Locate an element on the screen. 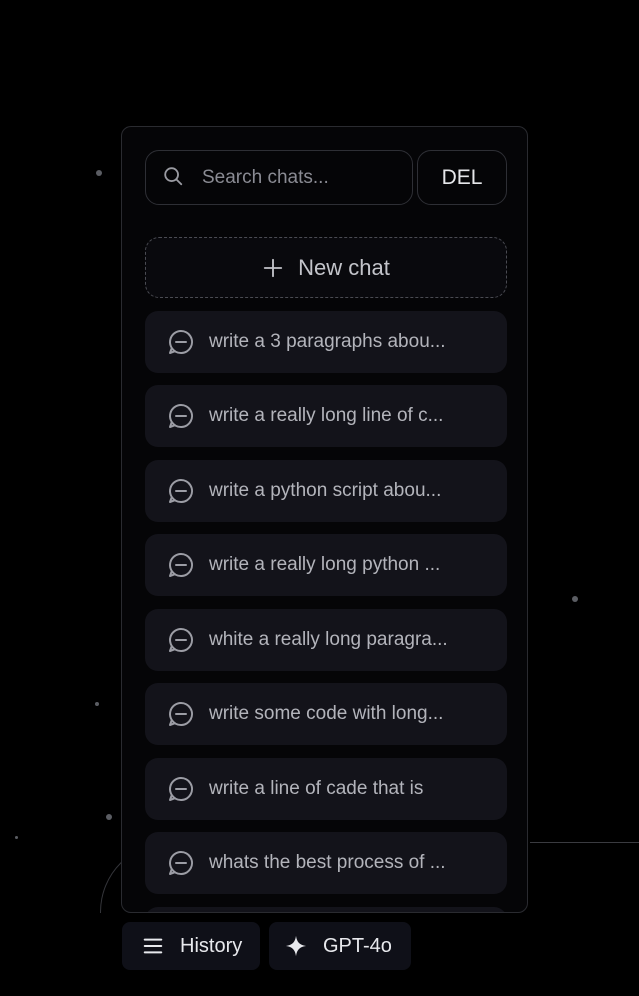  delete-button: DEL is located at coordinates (462, 177).